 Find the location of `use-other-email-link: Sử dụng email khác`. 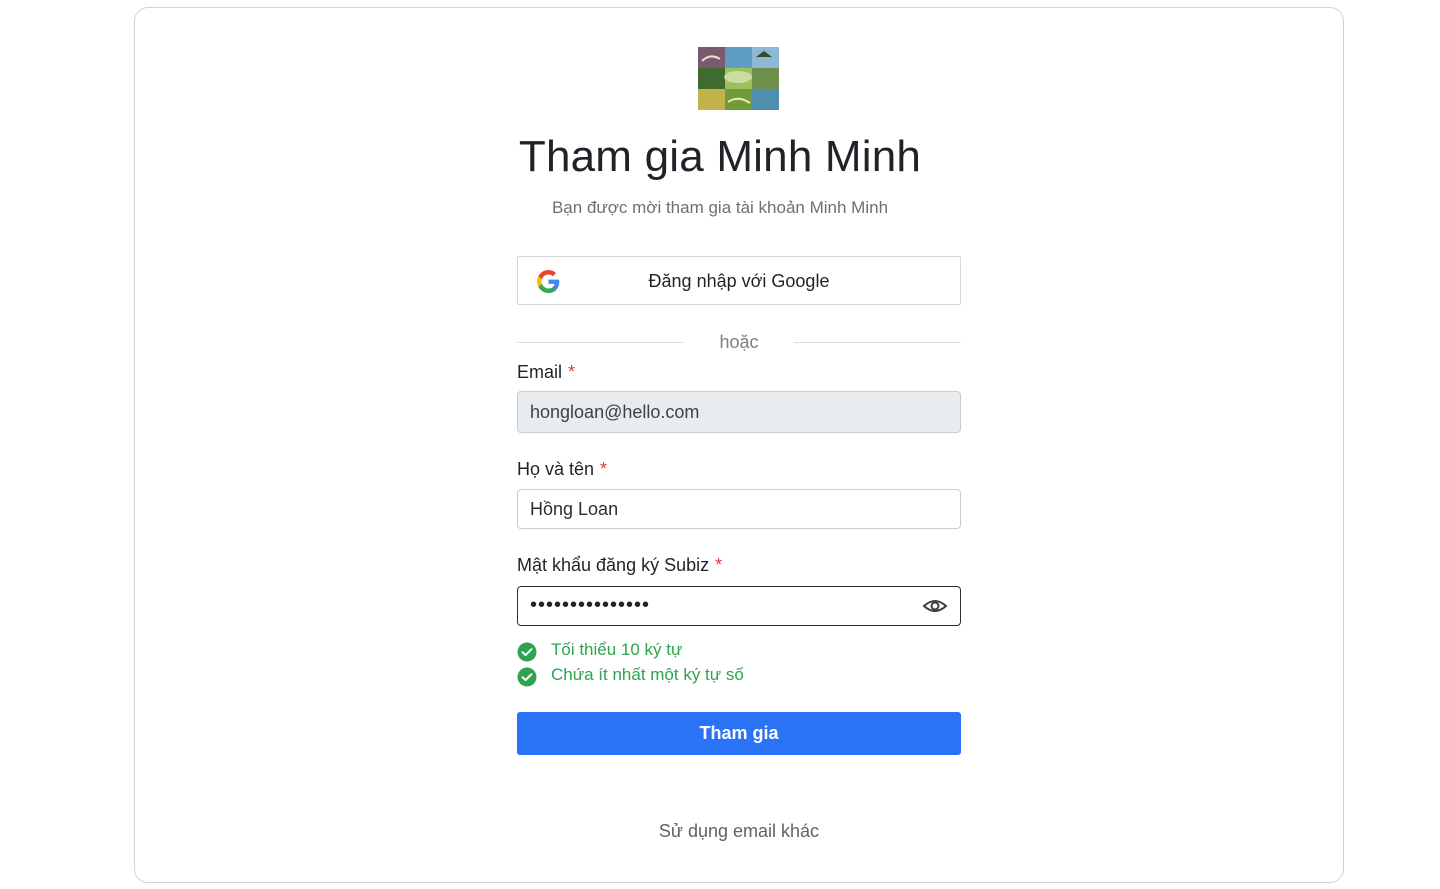

use-other-email-link: Sử dụng email khác is located at coordinates (720, 831).